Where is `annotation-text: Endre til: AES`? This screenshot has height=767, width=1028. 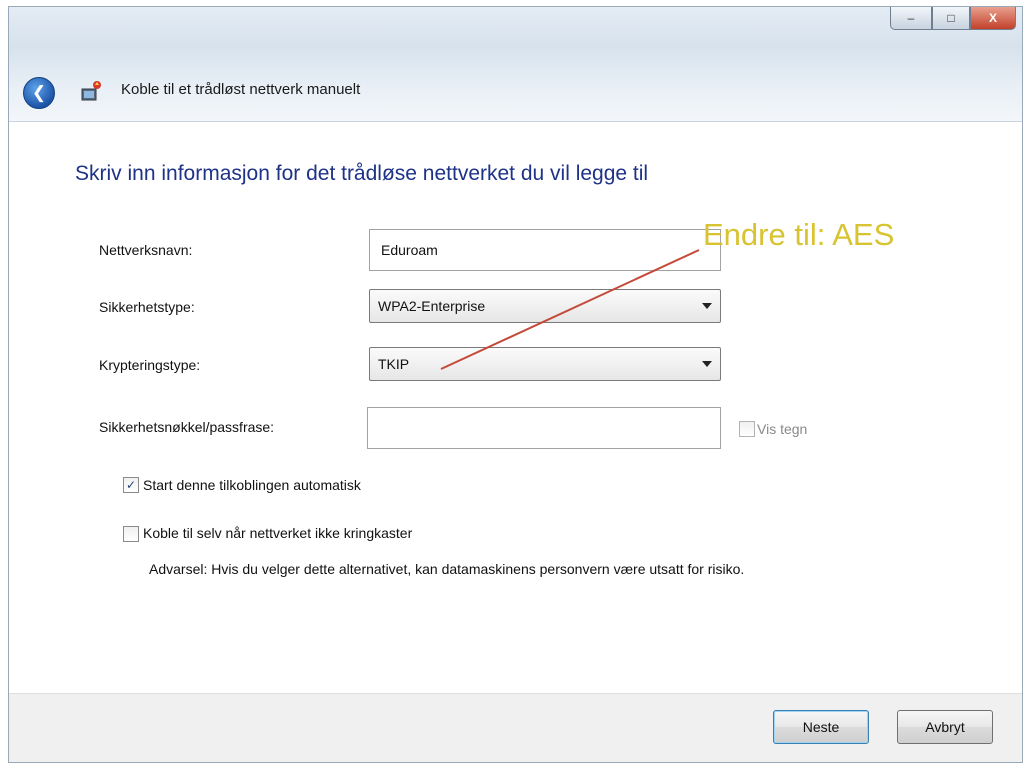
annotation-text: Endre til: AES is located at coordinates (799, 234).